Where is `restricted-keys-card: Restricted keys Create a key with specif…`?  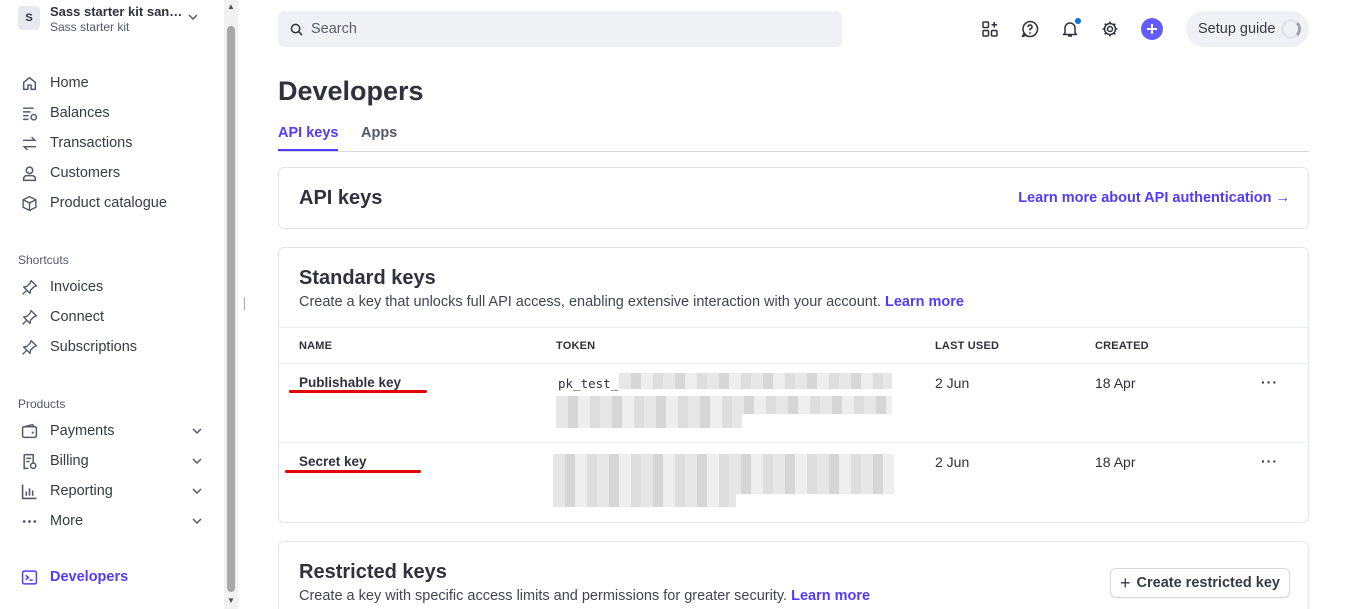
restricted-keys-card: Restricted keys Create a key with specif… is located at coordinates (793, 575).